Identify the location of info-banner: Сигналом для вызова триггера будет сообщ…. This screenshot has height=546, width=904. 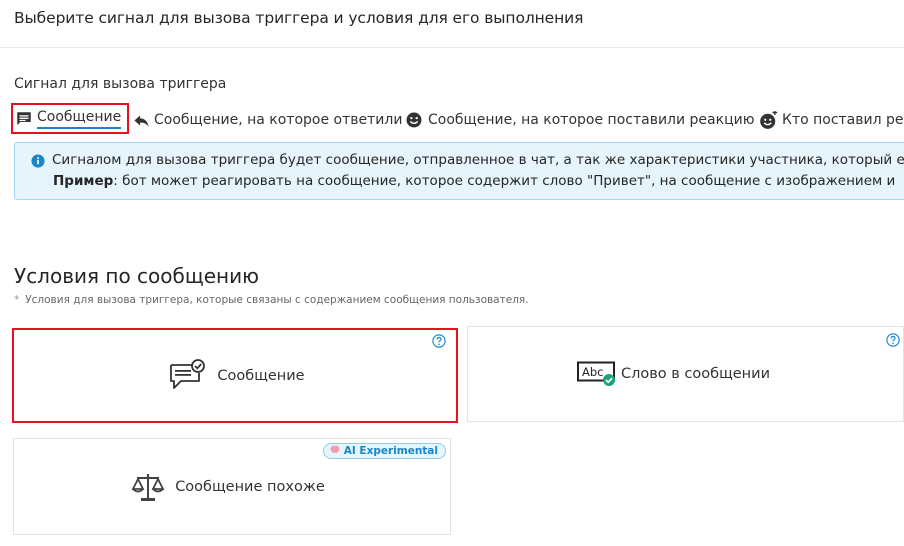
(459, 171).